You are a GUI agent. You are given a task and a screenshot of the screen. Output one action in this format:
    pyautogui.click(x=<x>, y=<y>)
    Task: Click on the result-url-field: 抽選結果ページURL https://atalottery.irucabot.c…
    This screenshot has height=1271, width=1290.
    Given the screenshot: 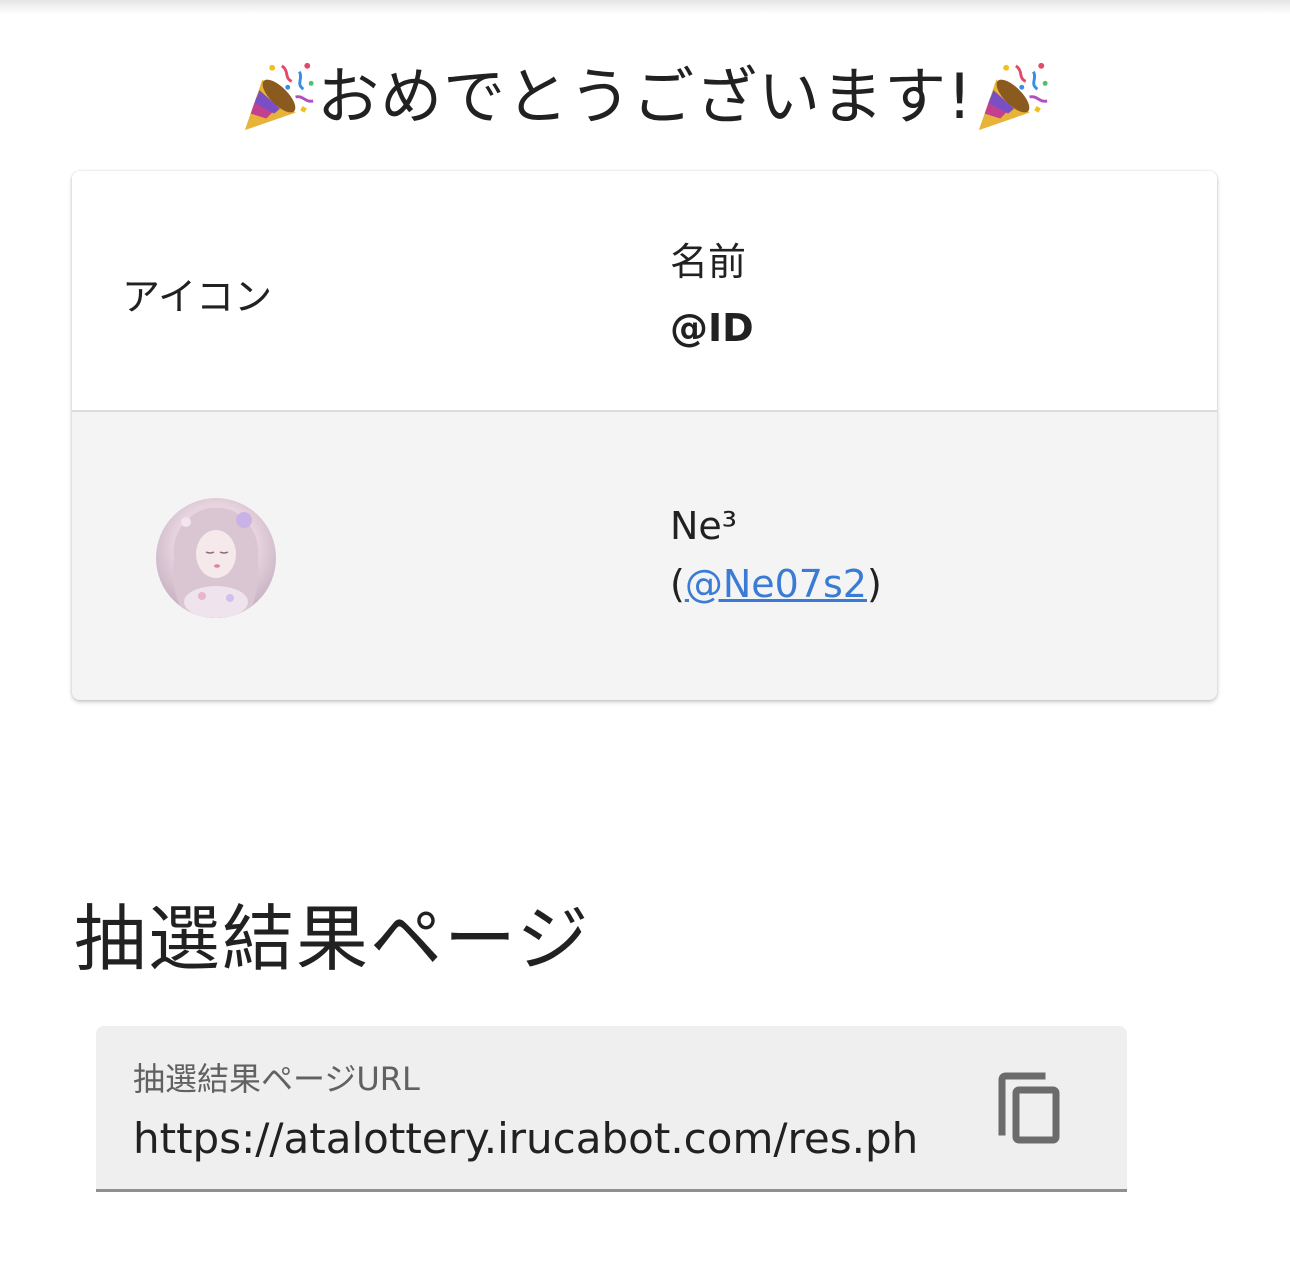 What is the action you would take?
    pyautogui.click(x=611, y=1109)
    